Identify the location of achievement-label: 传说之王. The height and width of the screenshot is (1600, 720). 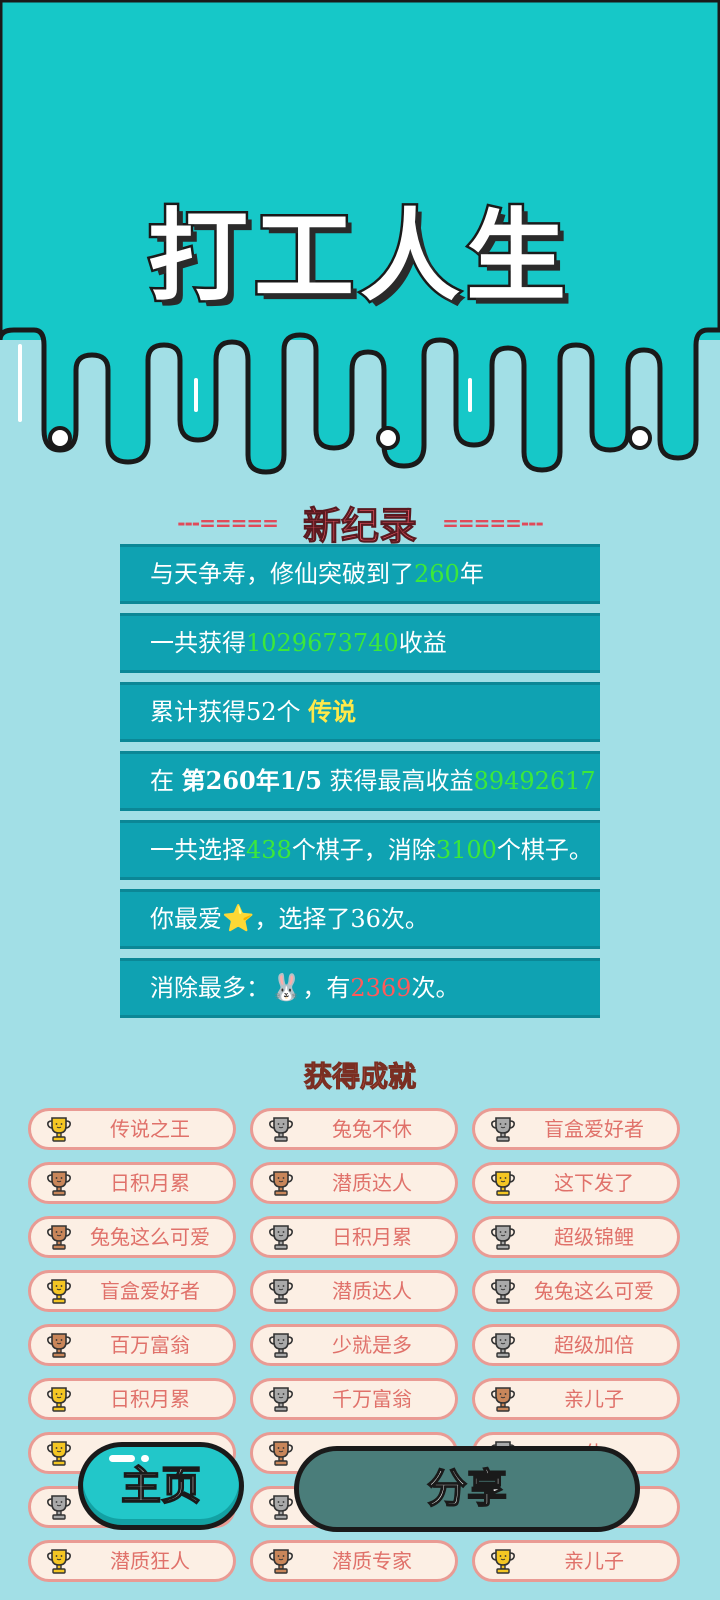
(150, 1129).